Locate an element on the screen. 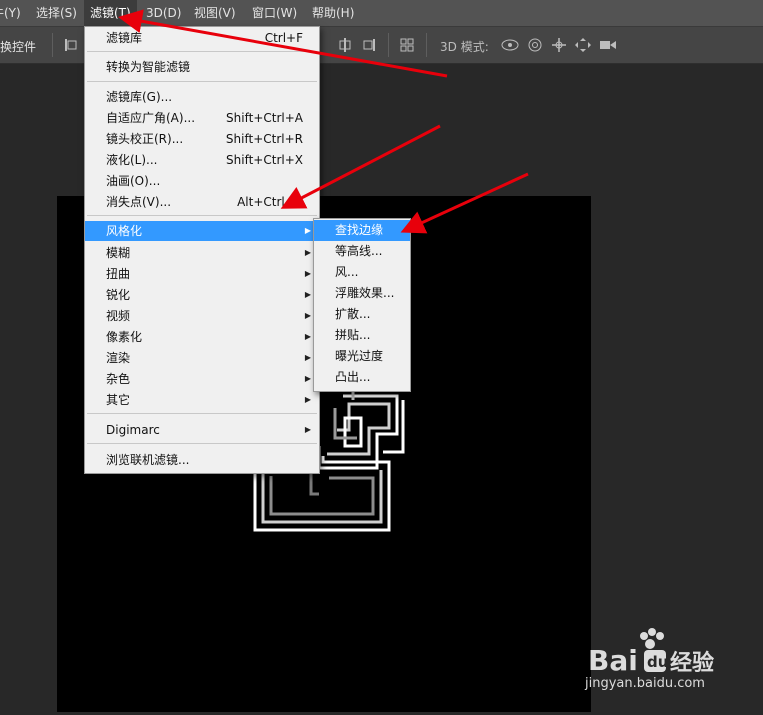  svg-text: du is located at coordinates (657, 662).